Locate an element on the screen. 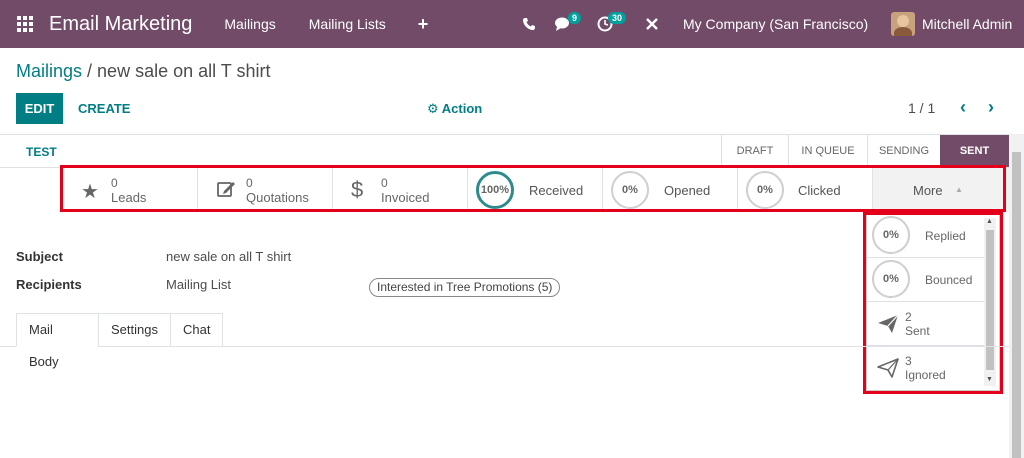  recipients-label: Recipients is located at coordinates (49, 284).